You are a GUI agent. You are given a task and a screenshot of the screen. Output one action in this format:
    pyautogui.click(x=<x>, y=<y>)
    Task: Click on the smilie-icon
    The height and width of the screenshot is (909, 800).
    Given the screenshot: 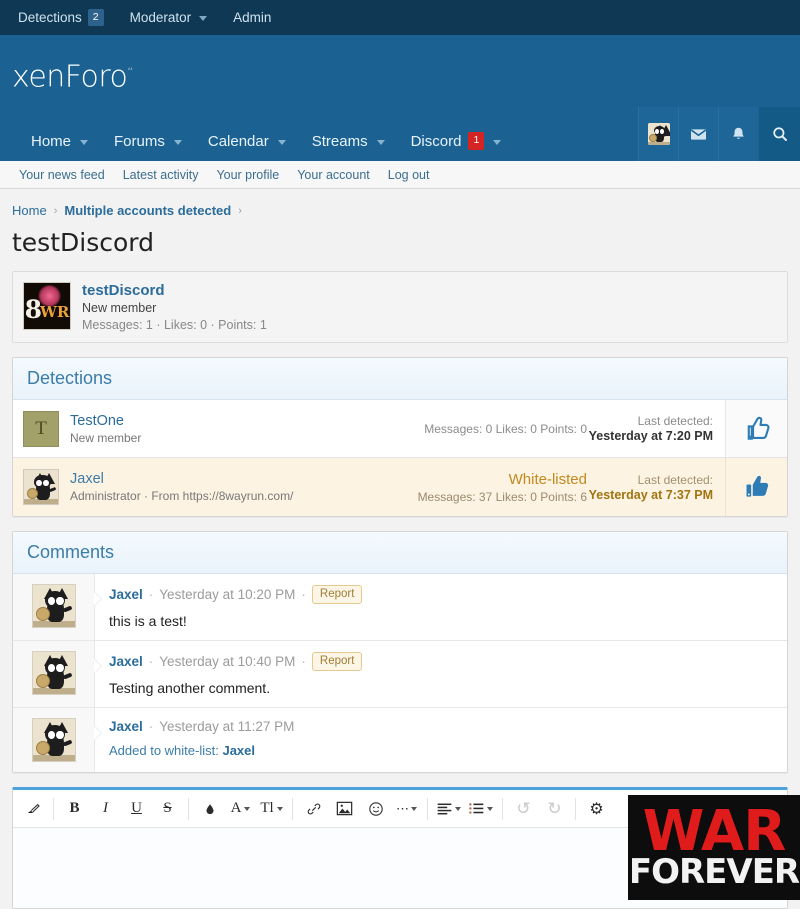 What is the action you would take?
    pyautogui.click(x=375, y=808)
    